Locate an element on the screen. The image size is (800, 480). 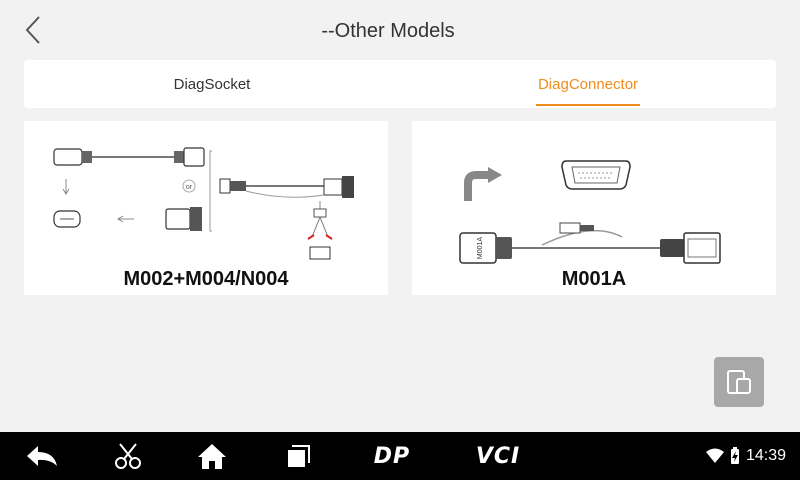
card-label: M002+M004/N004 is located at coordinates (206, 279).